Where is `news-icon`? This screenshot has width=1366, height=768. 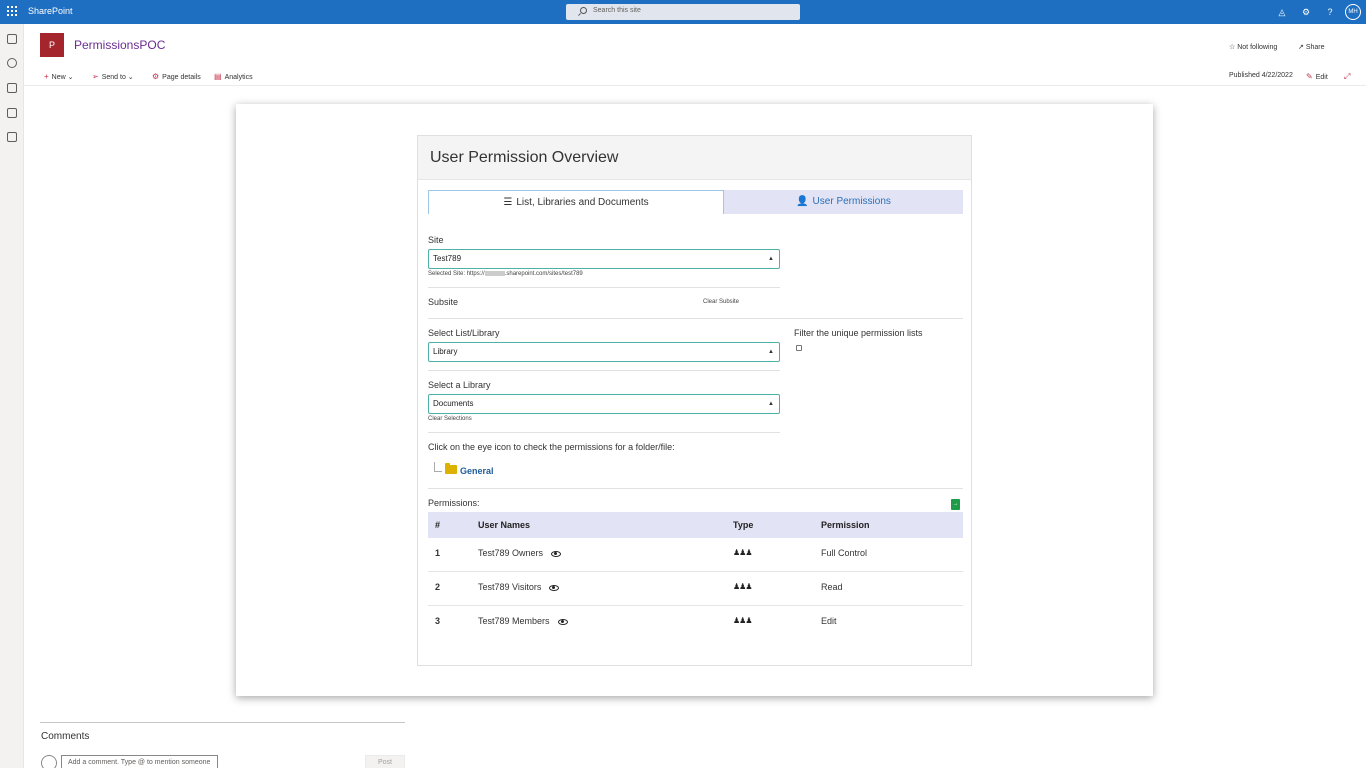
news-icon is located at coordinates (12, 88).